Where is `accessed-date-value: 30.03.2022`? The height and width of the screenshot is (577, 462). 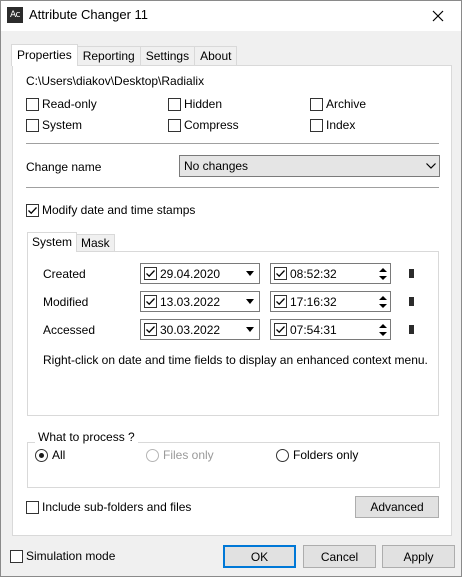 accessed-date-value: 30.03.2022 is located at coordinates (190, 329).